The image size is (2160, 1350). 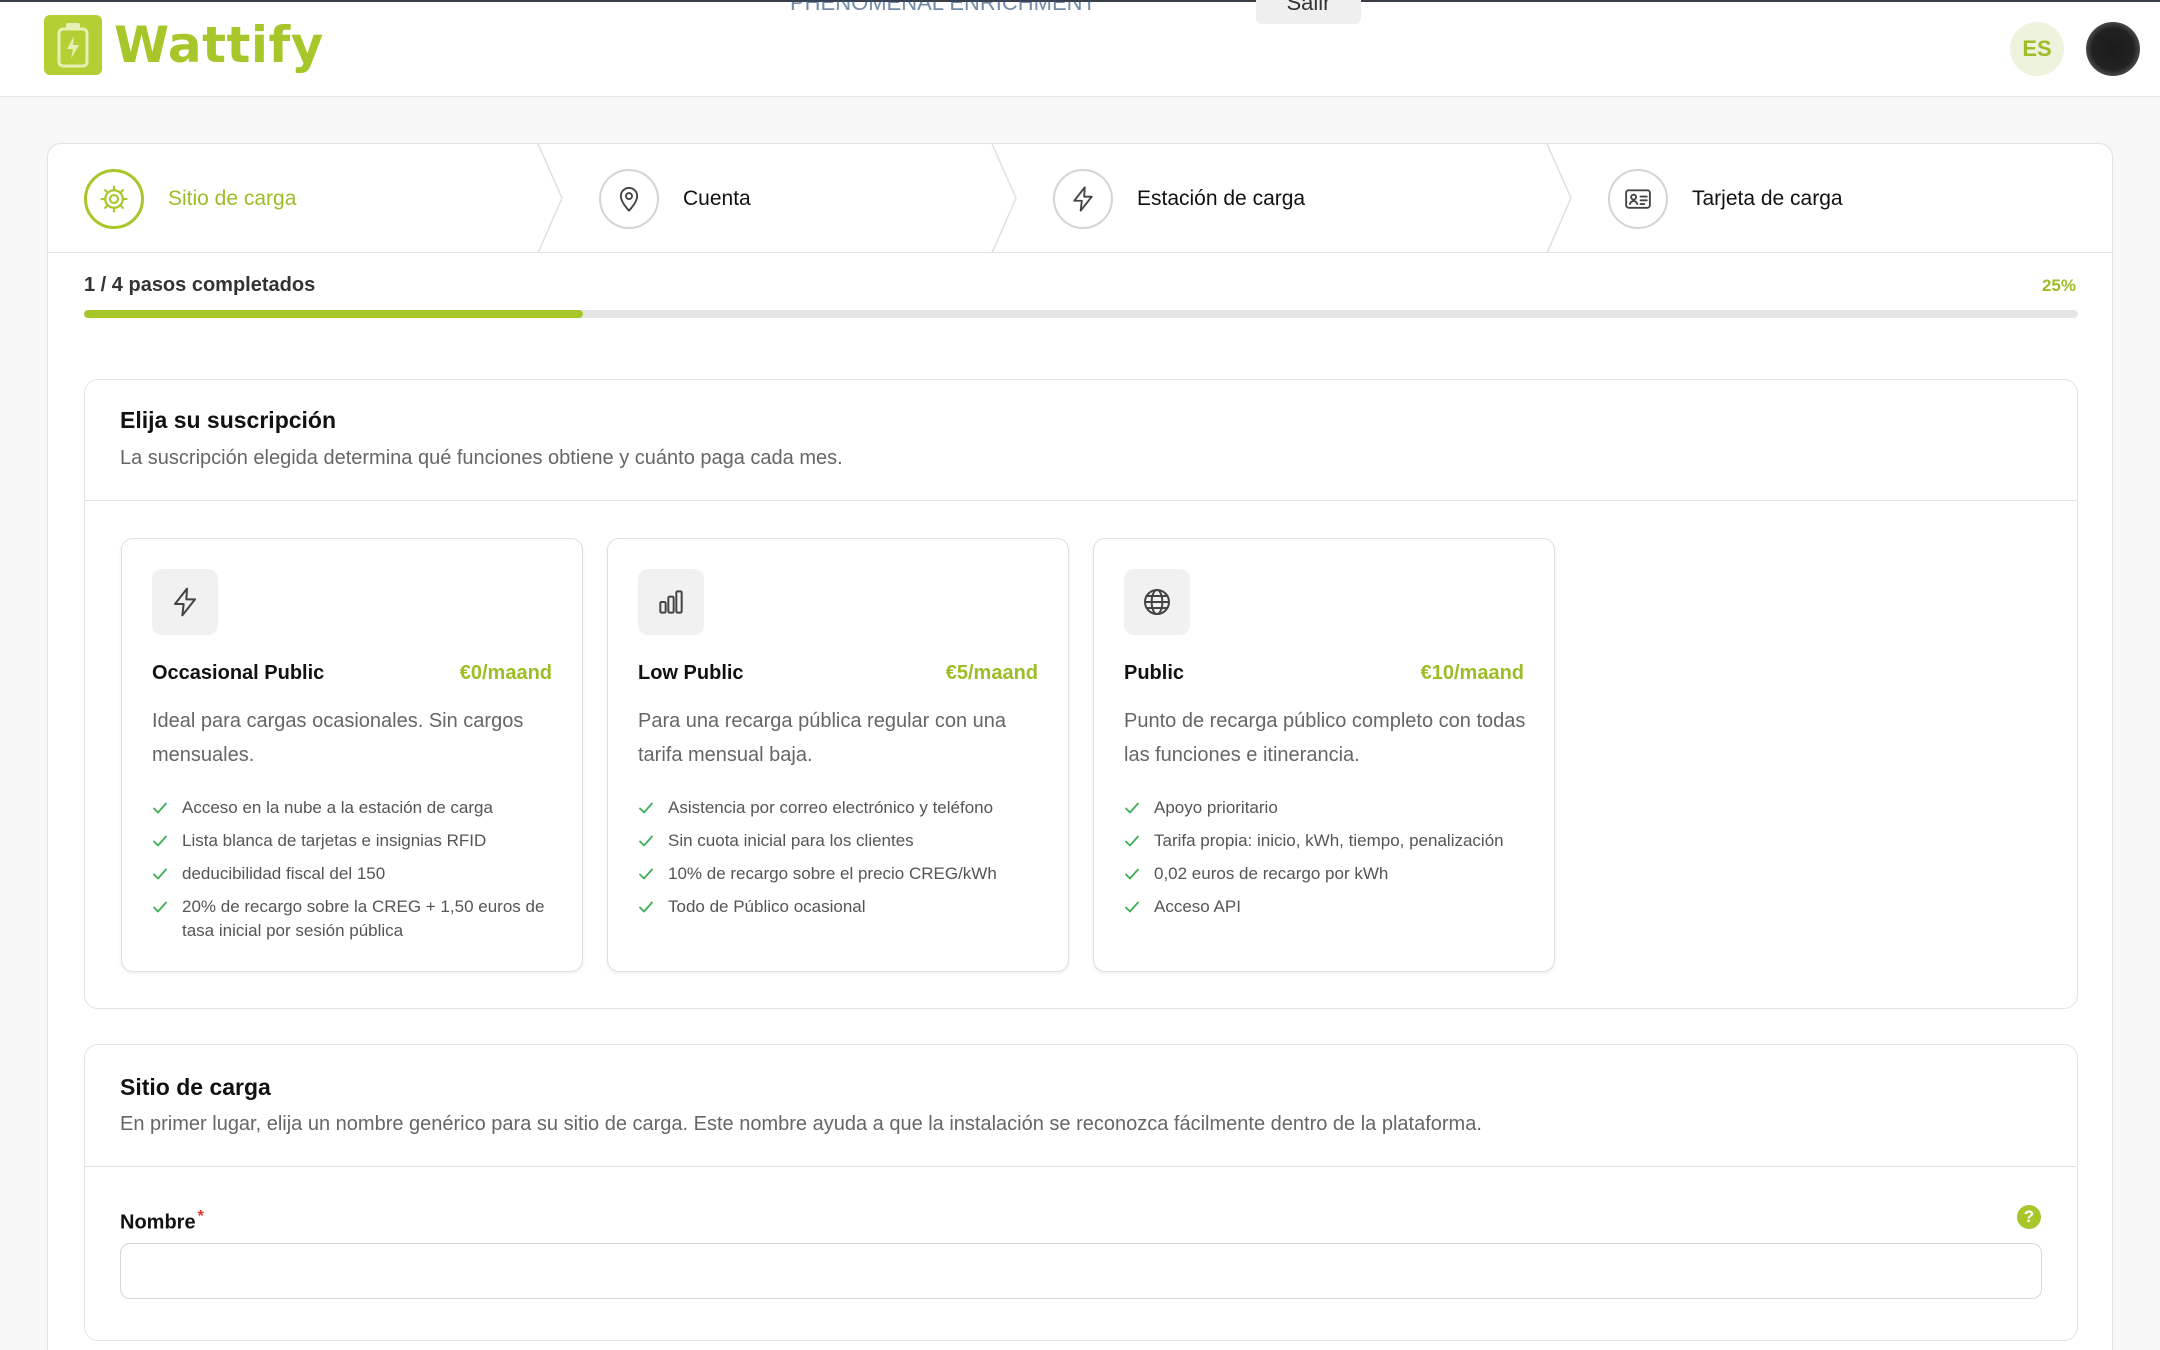 I want to click on exit-button: Salir, so click(x=1308, y=12).